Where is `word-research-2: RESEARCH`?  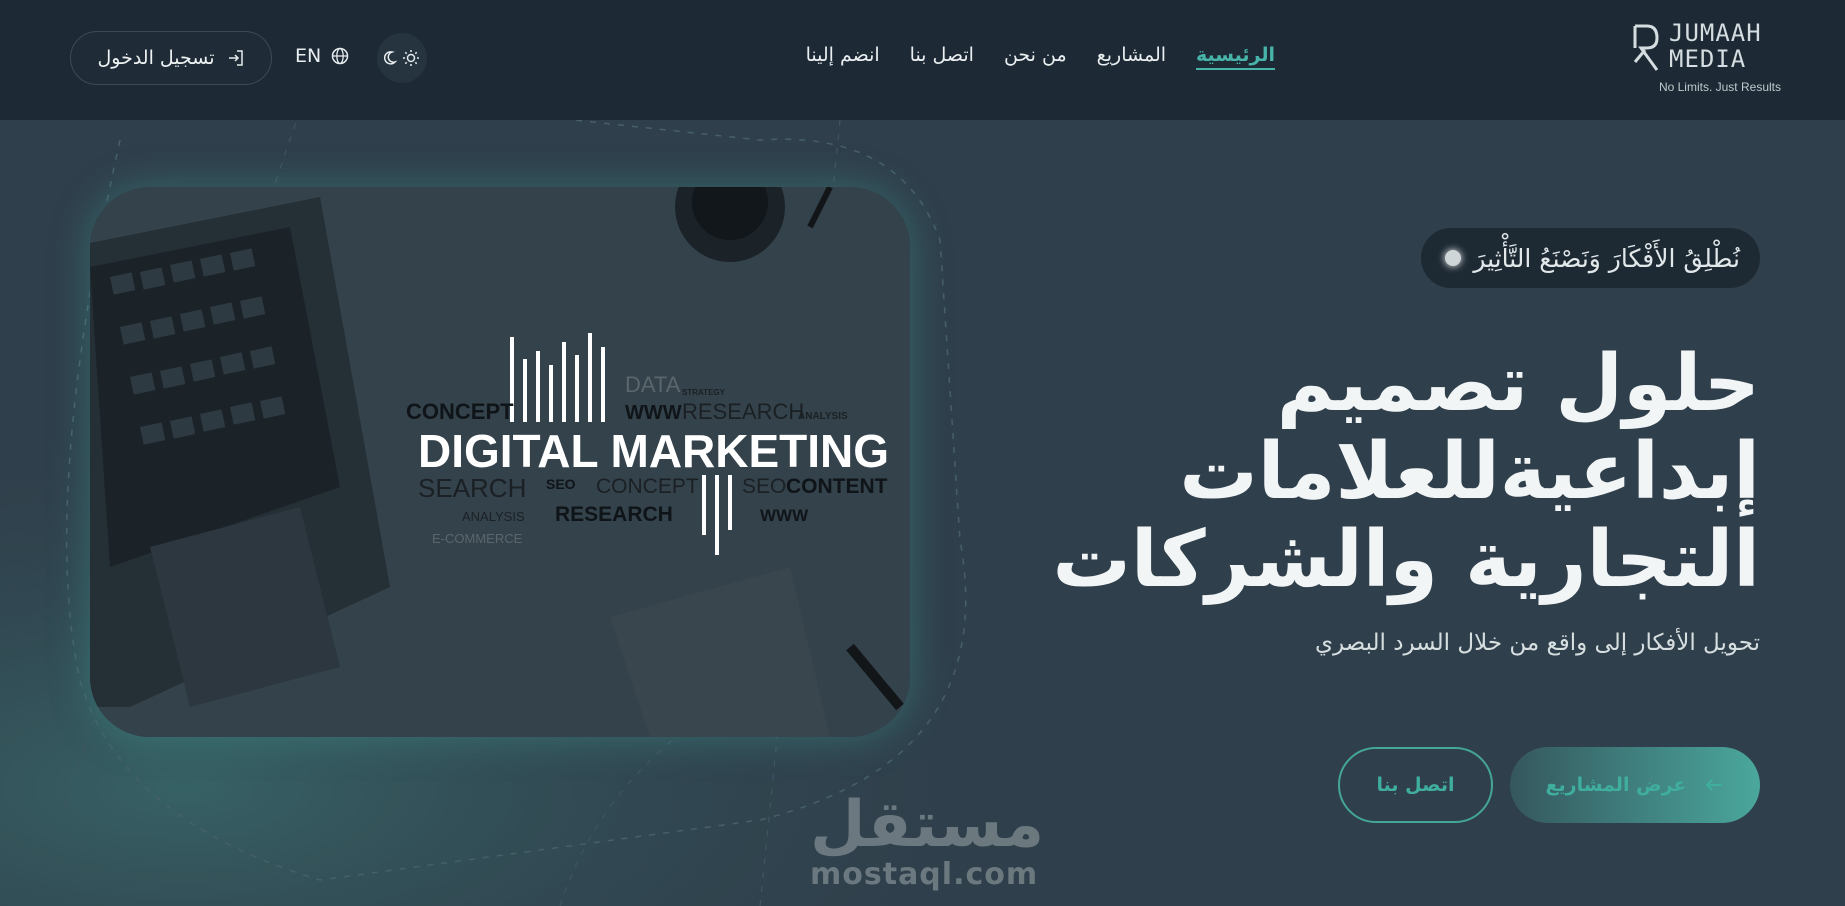
word-research-2: RESEARCH is located at coordinates (614, 514).